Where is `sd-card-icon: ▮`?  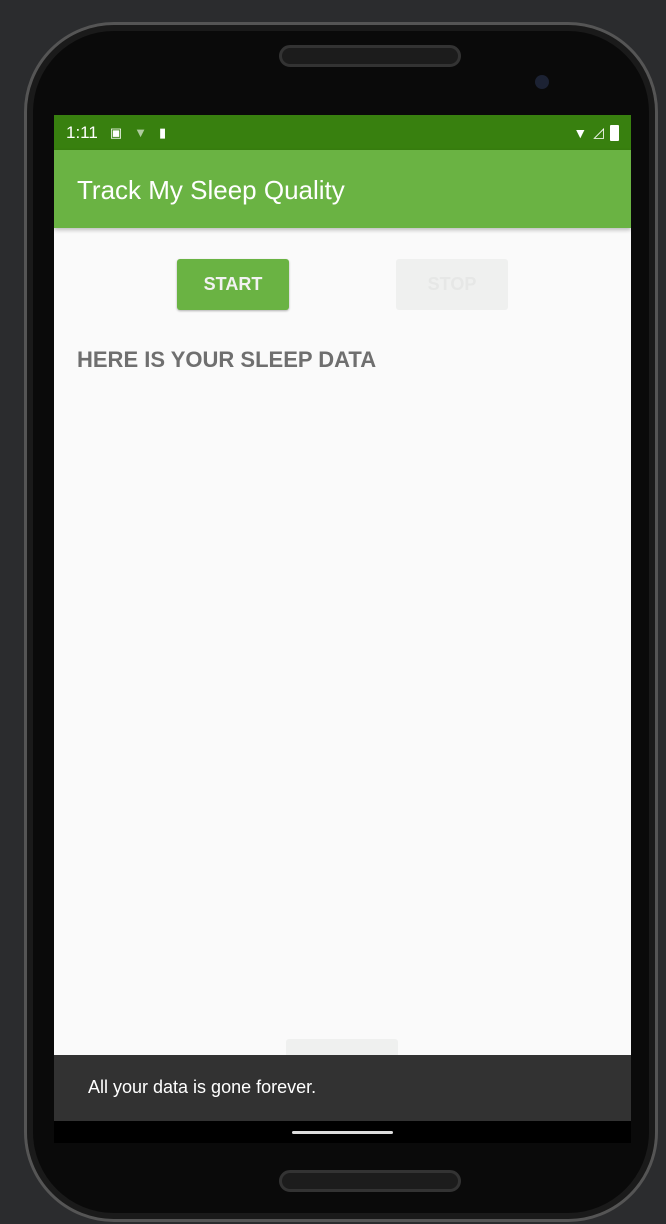
sd-card-icon: ▮ is located at coordinates (163, 132).